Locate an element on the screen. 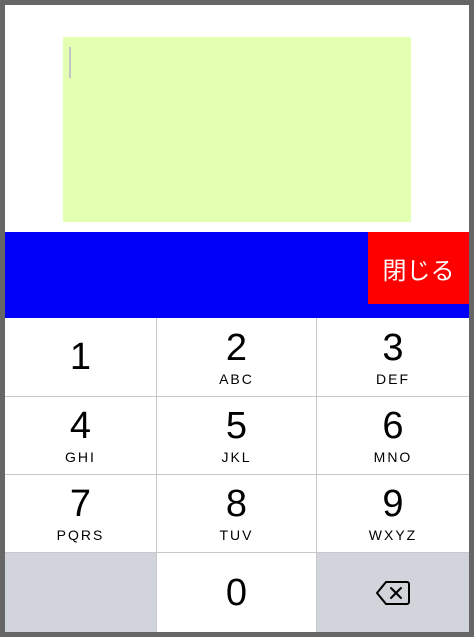 Image resolution: width=474 pixels, height=637 pixels. key-digit: 4 is located at coordinates (80, 426).